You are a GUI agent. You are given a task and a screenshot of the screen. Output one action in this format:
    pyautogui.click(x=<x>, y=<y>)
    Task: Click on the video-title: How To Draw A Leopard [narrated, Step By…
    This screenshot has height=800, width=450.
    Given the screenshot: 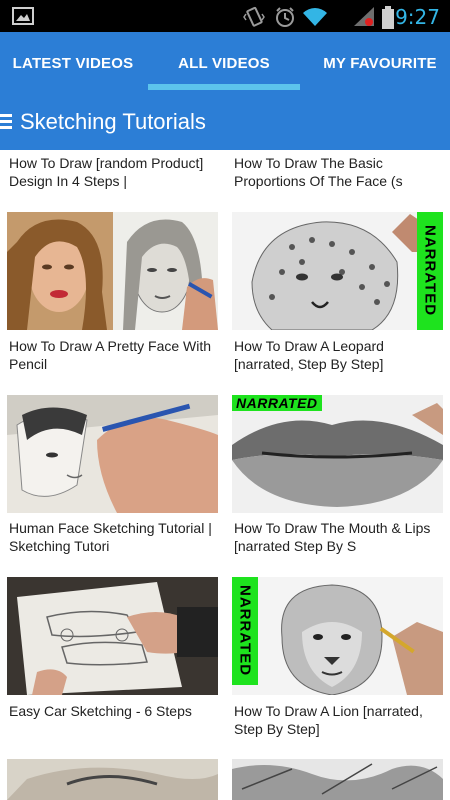 What is the action you would take?
    pyautogui.click(x=336, y=355)
    